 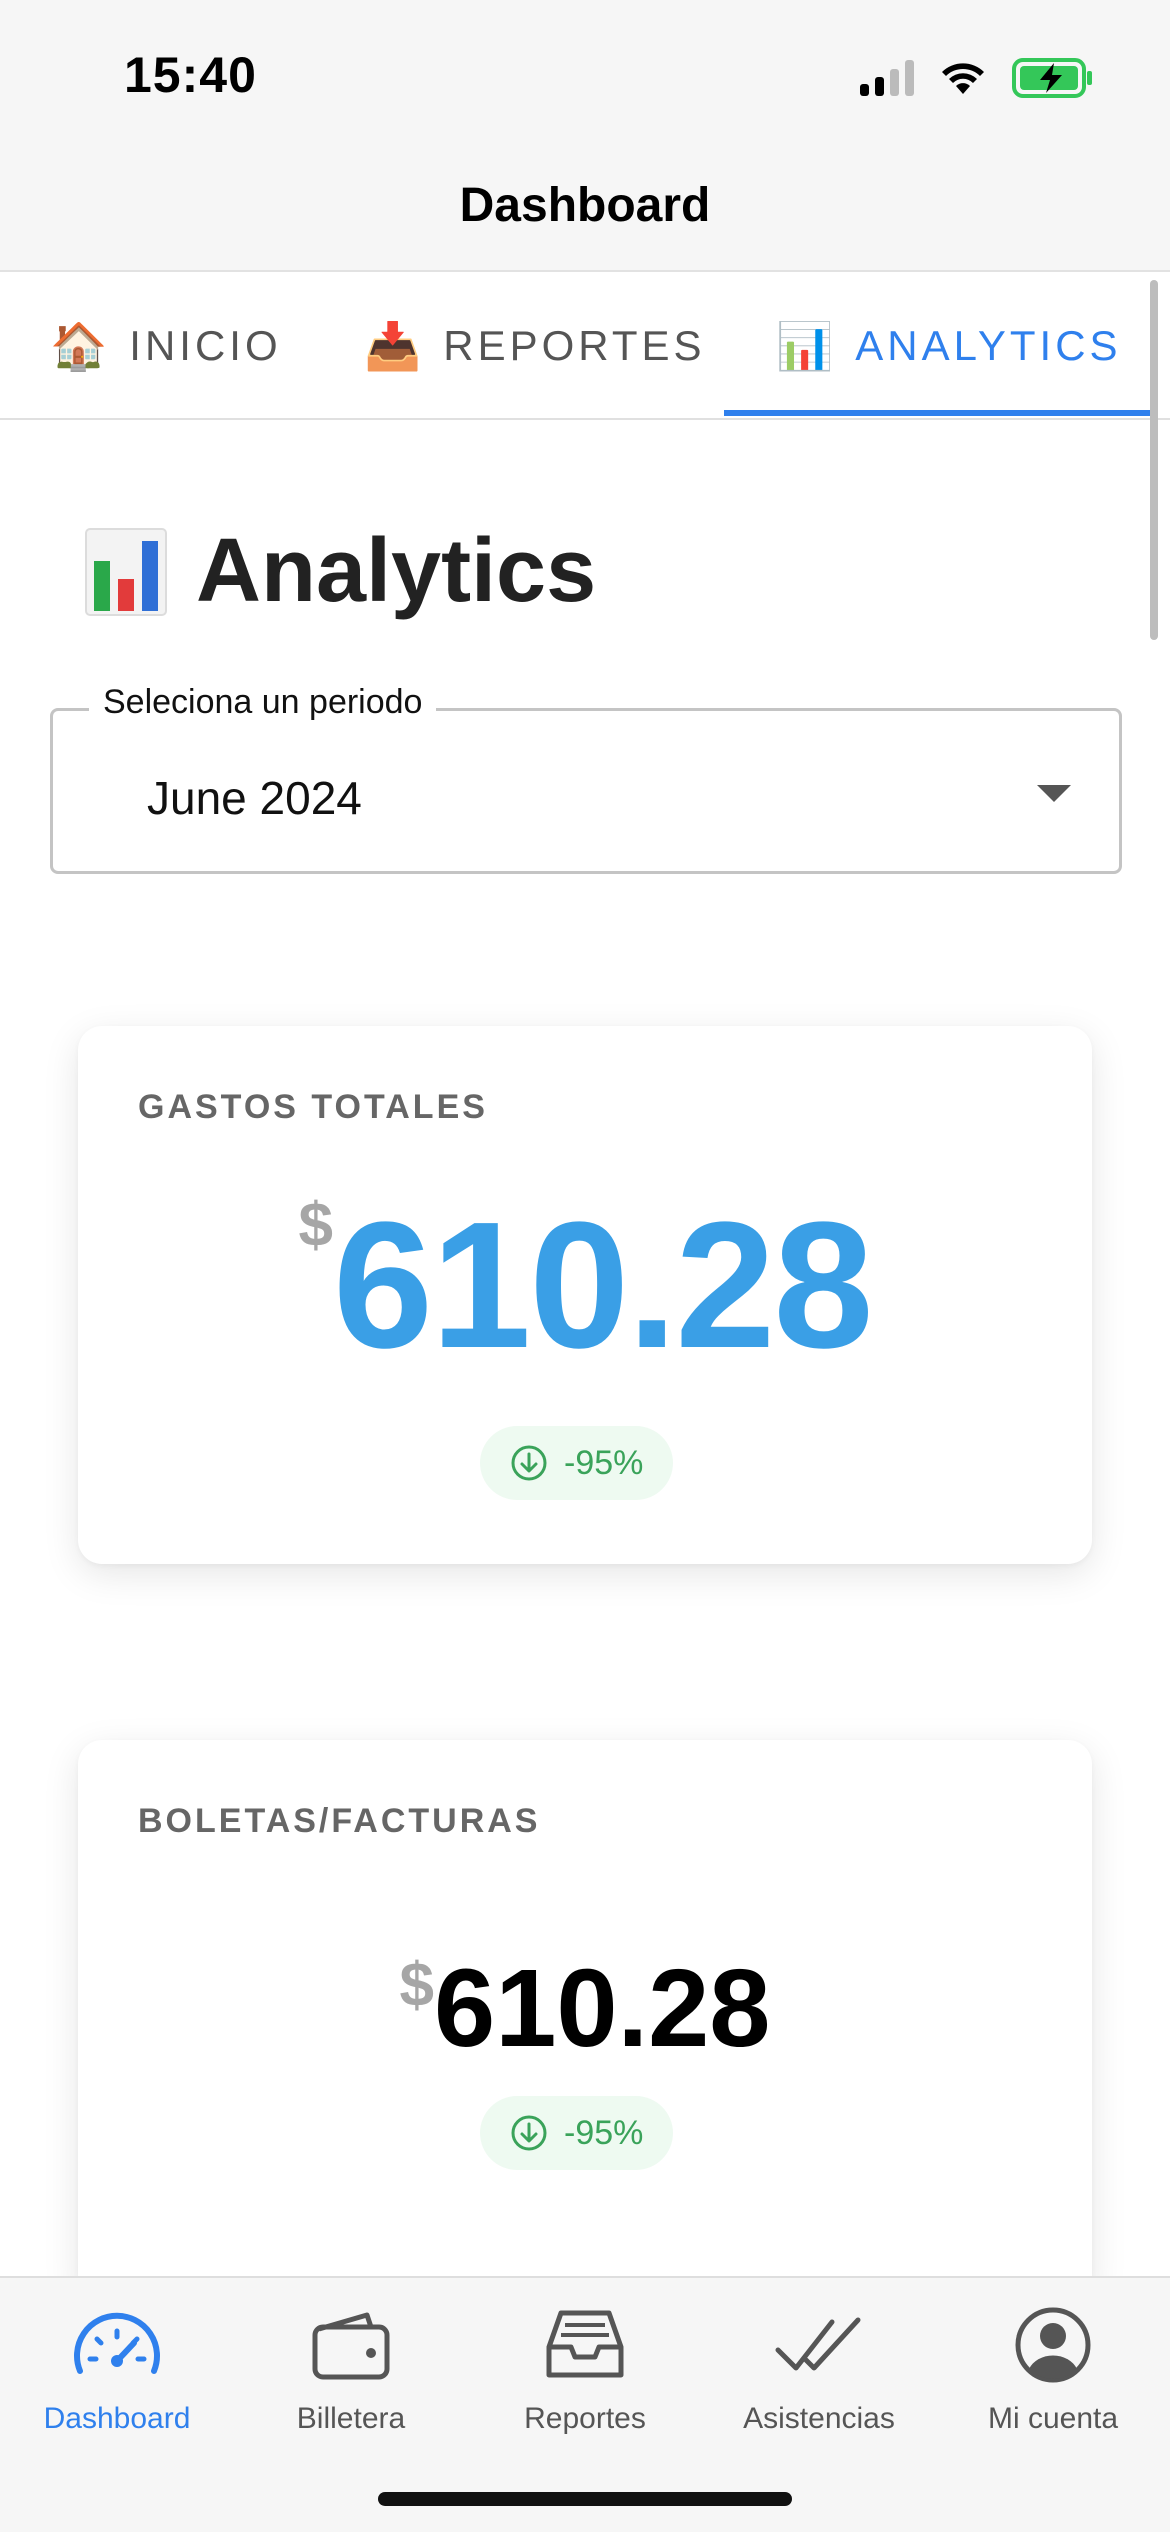 I want to click on inbox-tray-icon: 📥, so click(x=395, y=345).